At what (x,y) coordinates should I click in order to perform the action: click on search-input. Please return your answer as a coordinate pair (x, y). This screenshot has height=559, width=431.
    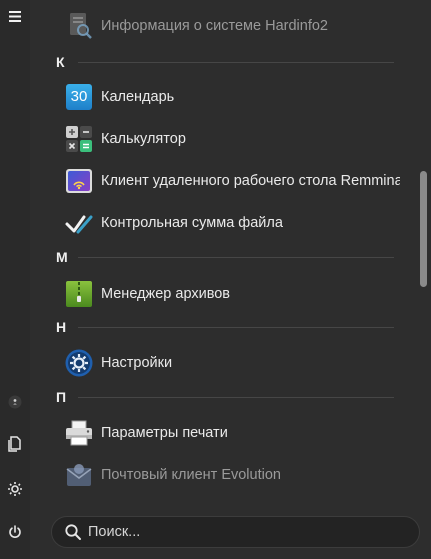
    Looking at the image, I should click on (253, 532).